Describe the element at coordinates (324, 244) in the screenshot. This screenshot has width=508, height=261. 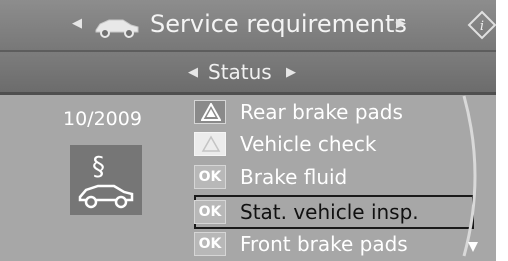
I see `list-item-label: Front brake pads` at that location.